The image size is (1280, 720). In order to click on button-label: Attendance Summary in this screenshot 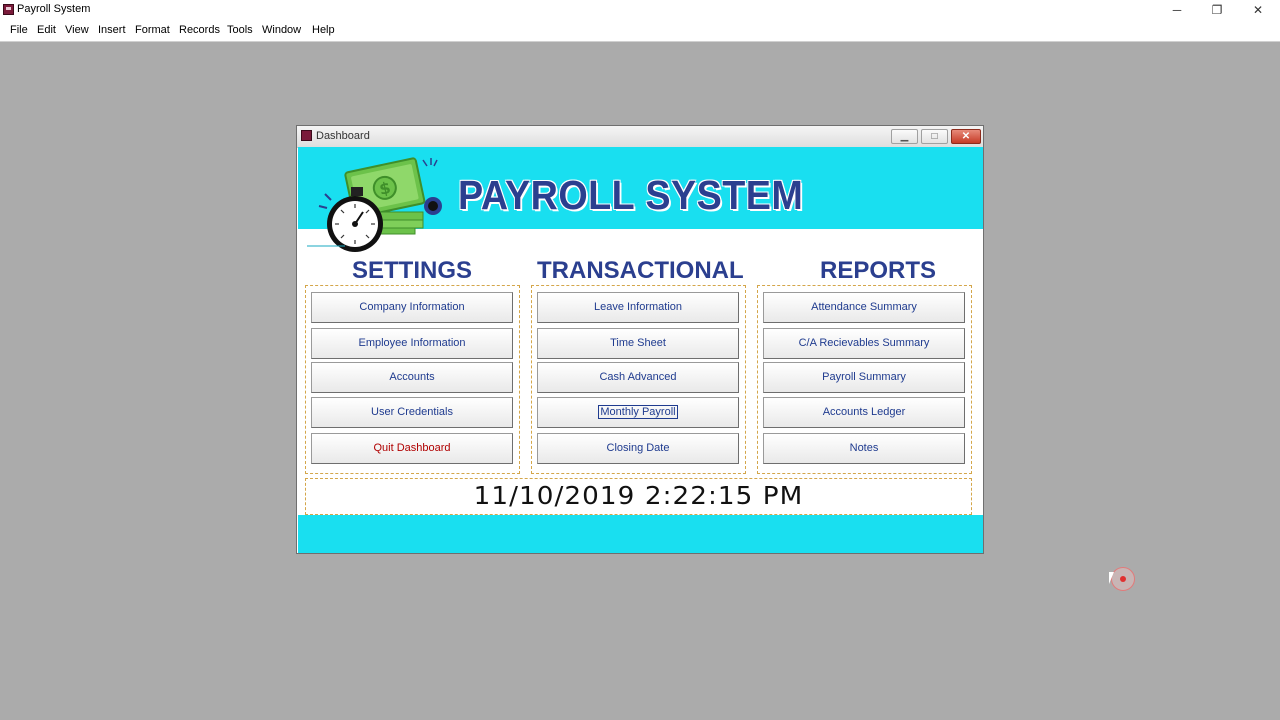, I will do `click(864, 307)`.